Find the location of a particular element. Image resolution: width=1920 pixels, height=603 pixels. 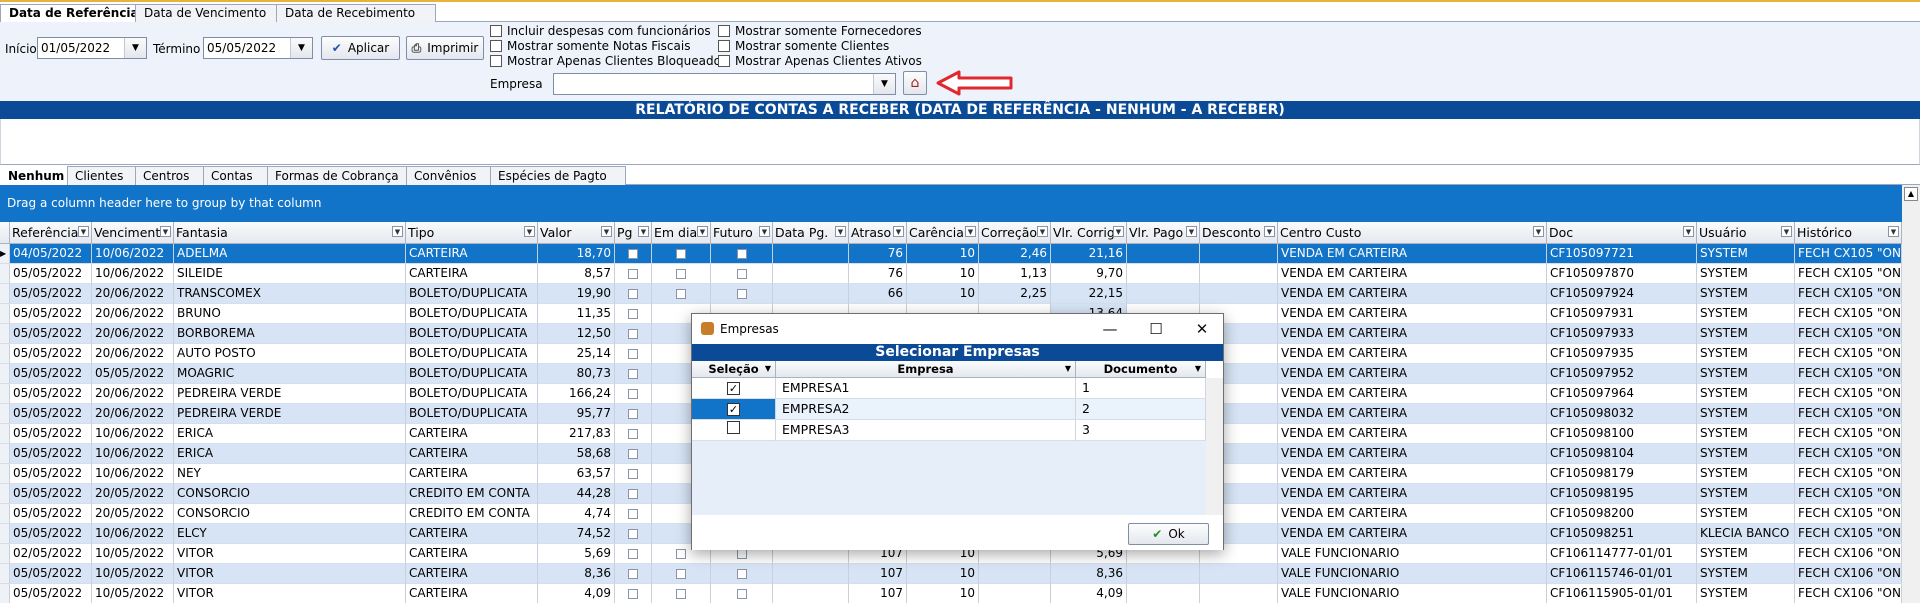

empresa-cell: EMPRESA1 is located at coordinates (926, 388).